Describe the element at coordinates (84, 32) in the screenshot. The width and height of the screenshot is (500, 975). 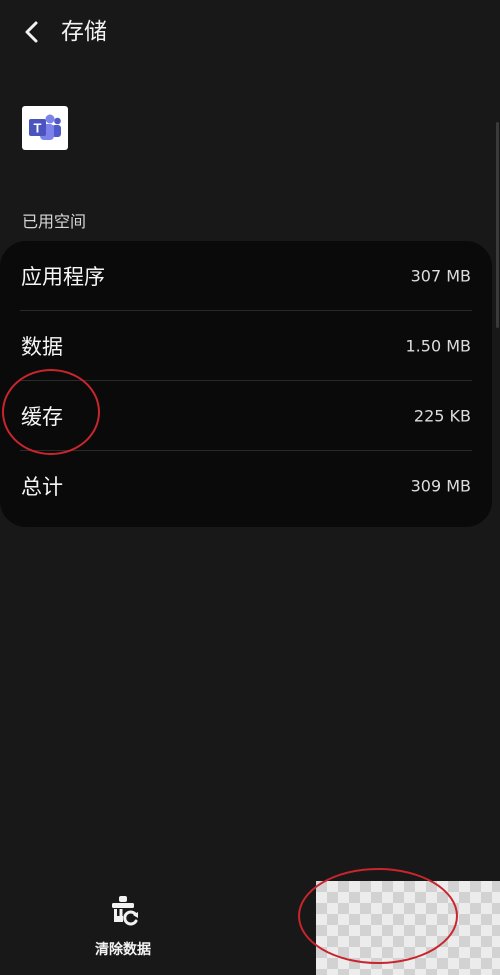
I see `page-title: 存储` at that location.